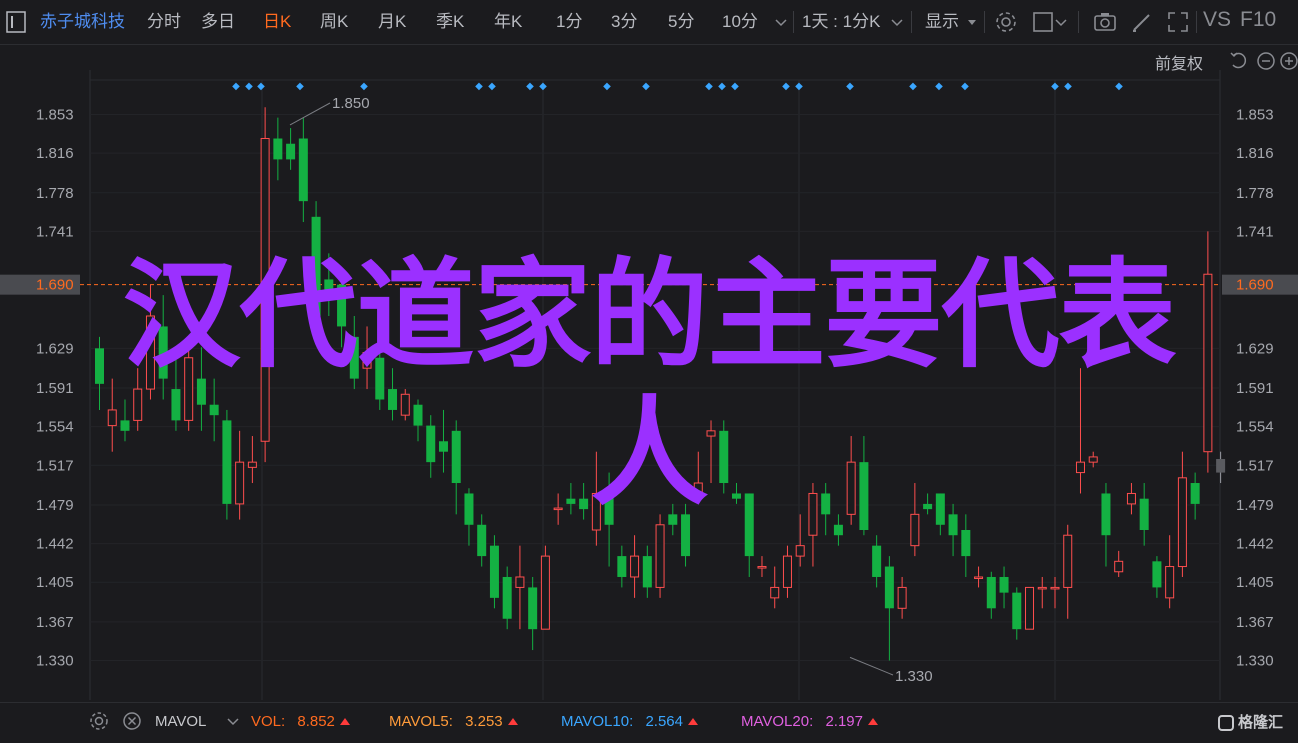  Describe the element at coordinates (351, 103) in the screenshot. I see `high-price-label: 1.850` at that location.